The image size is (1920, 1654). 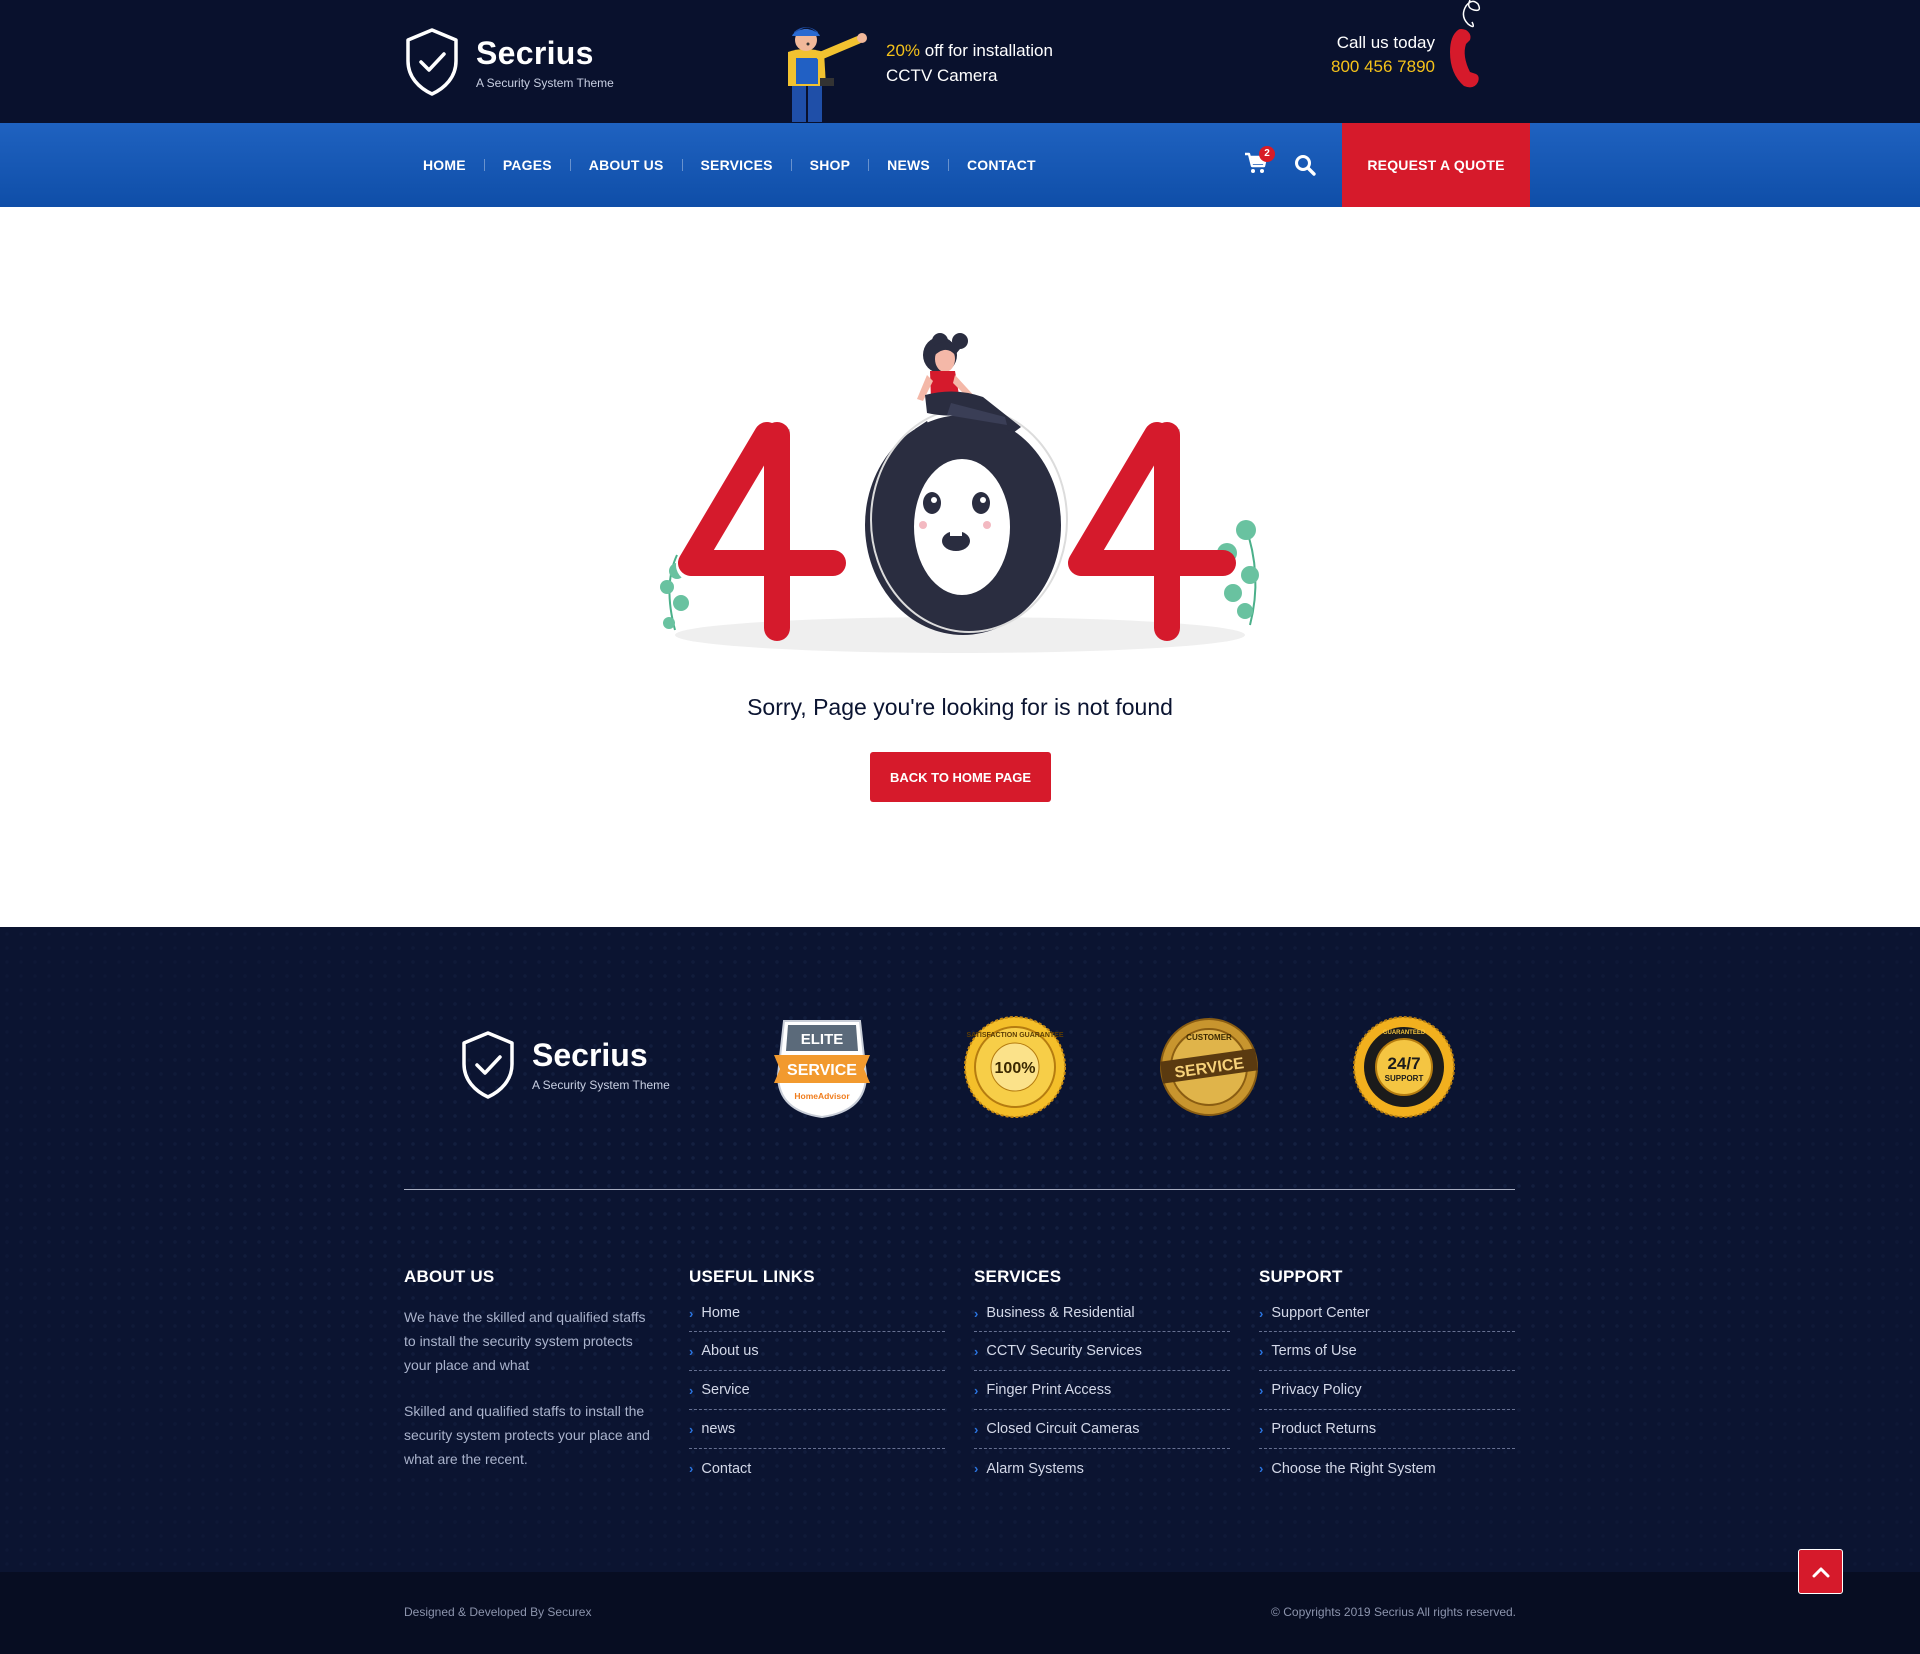 I want to click on digit-0-icon, so click(x=966, y=521).